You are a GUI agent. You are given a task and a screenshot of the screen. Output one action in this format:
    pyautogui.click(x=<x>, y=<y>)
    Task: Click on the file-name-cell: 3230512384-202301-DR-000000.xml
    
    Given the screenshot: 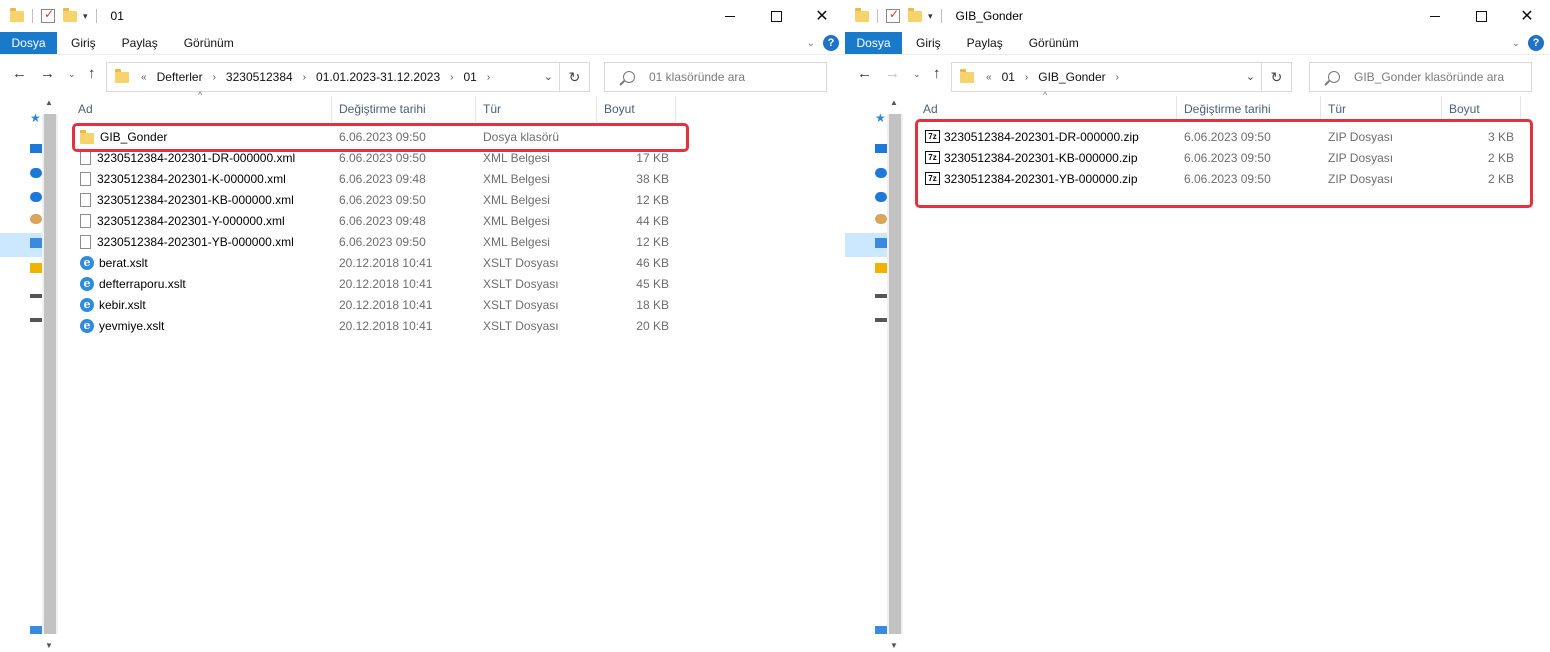 What is the action you would take?
    pyautogui.click(x=205, y=157)
    